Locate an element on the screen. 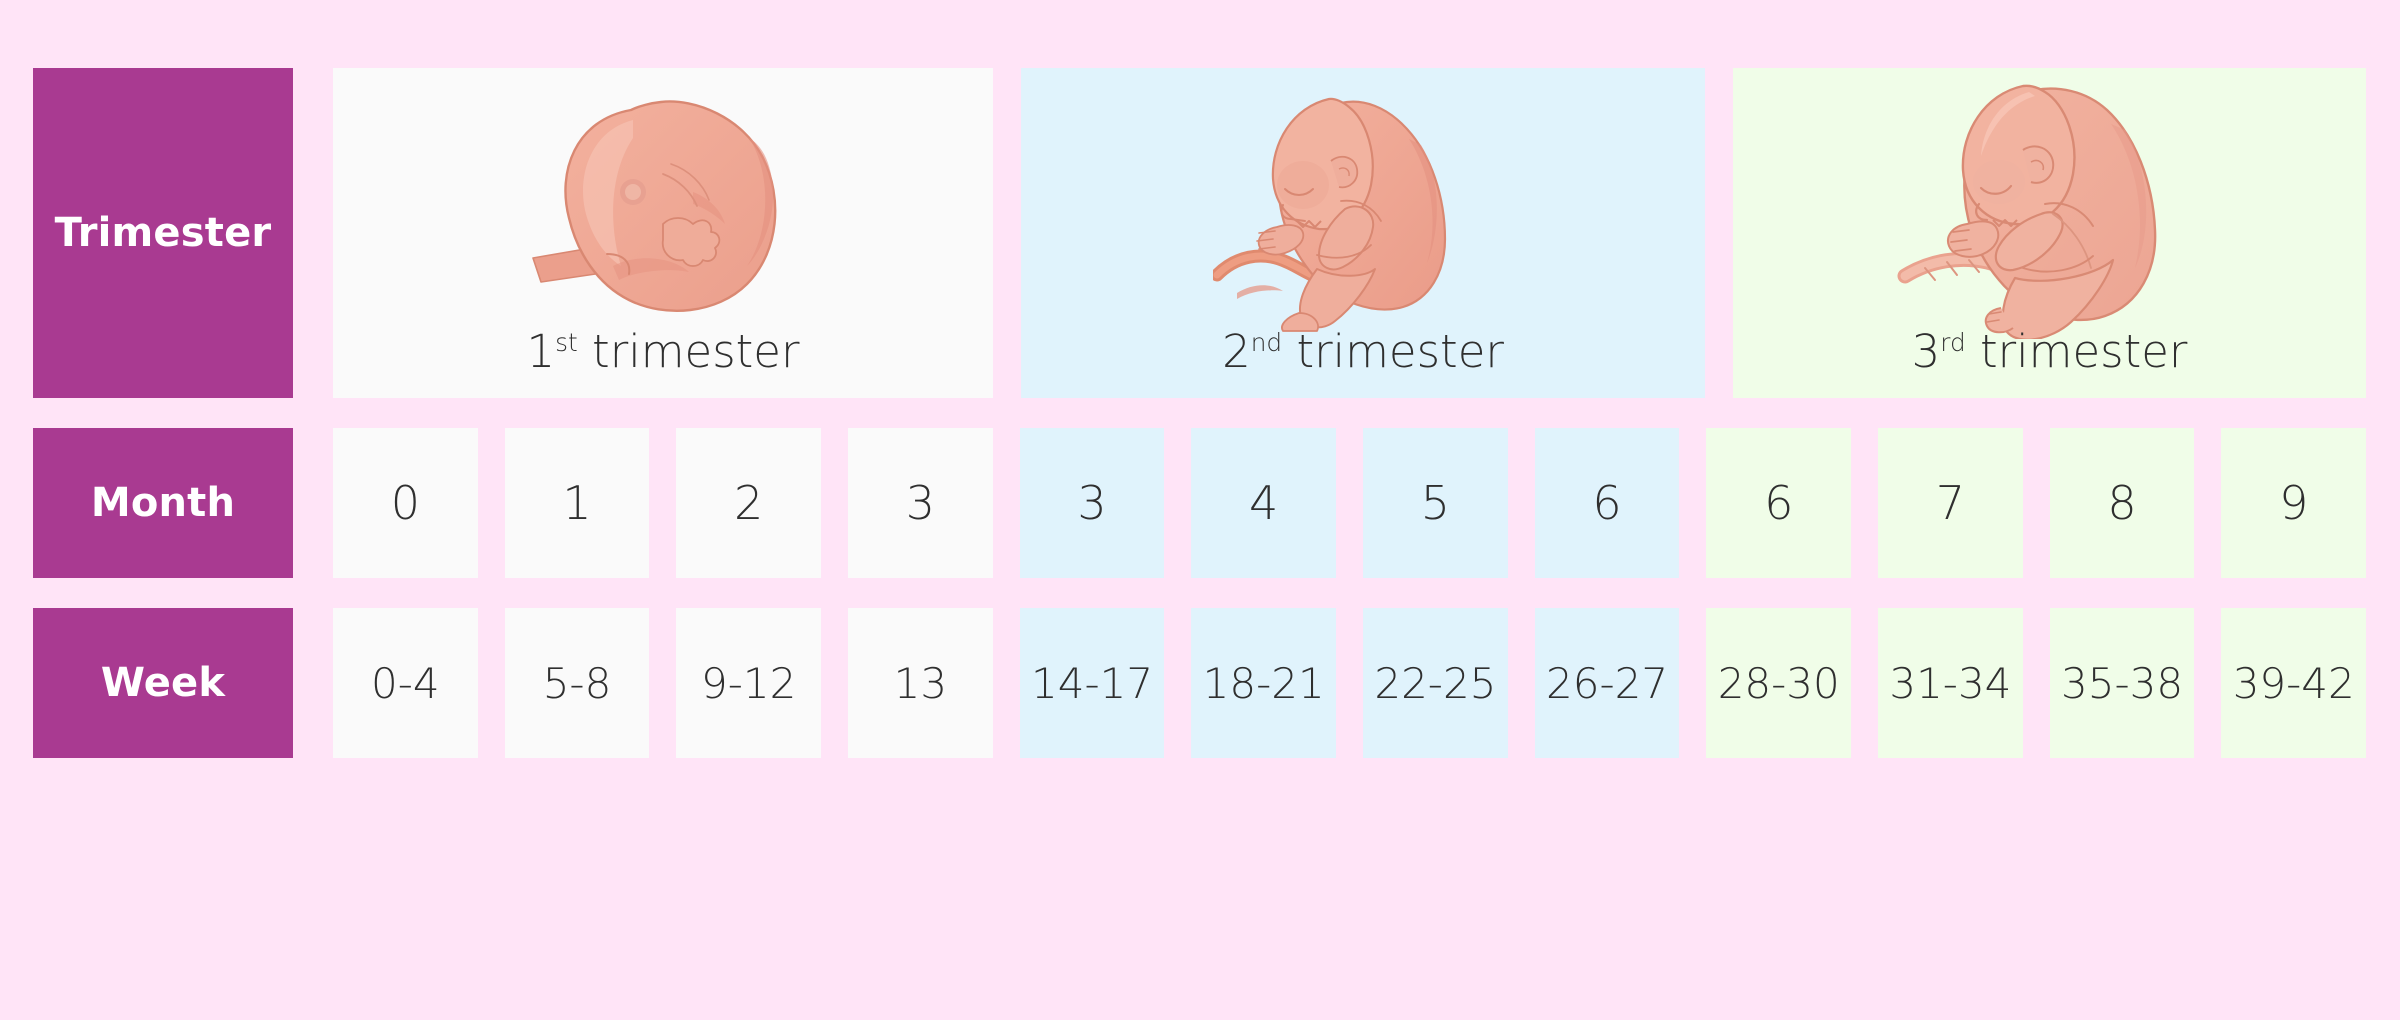  trimester-panel-1: 1st trimester is located at coordinates (663, 233).